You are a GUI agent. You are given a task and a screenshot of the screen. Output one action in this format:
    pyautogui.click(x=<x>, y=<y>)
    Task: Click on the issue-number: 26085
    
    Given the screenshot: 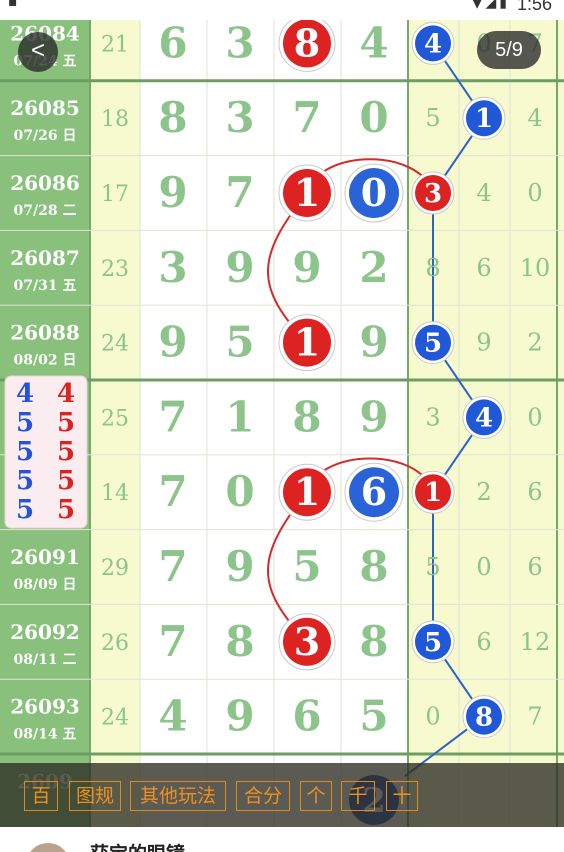 What is the action you would take?
    pyautogui.click(x=45, y=108)
    